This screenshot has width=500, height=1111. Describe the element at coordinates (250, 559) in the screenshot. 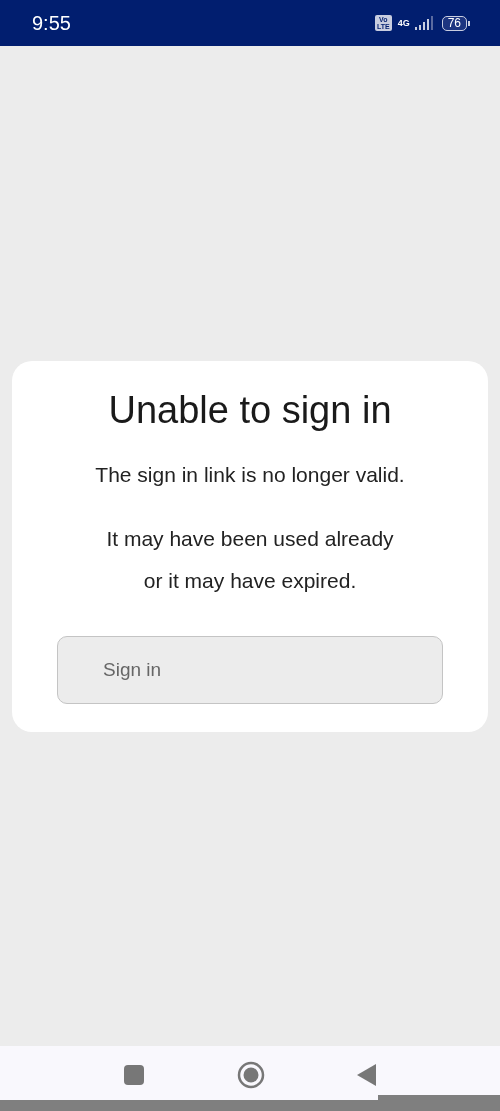

I see `message-text: It may have been used already or it may have expired.` at that location.